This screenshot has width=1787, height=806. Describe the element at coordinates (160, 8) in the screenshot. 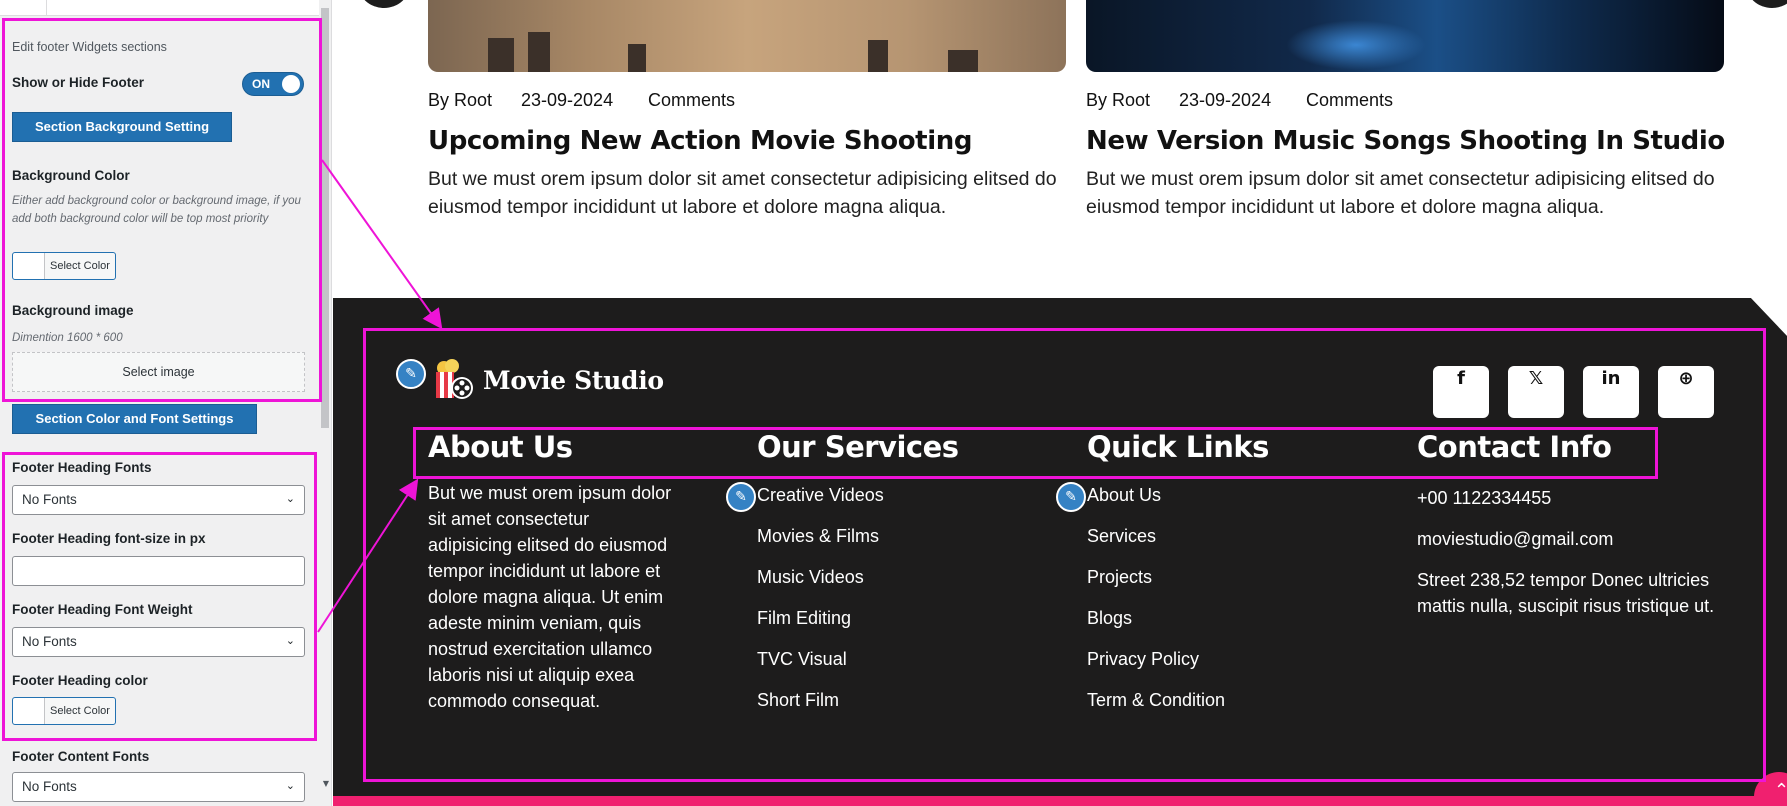

I see `panel-header-strip` at that location.